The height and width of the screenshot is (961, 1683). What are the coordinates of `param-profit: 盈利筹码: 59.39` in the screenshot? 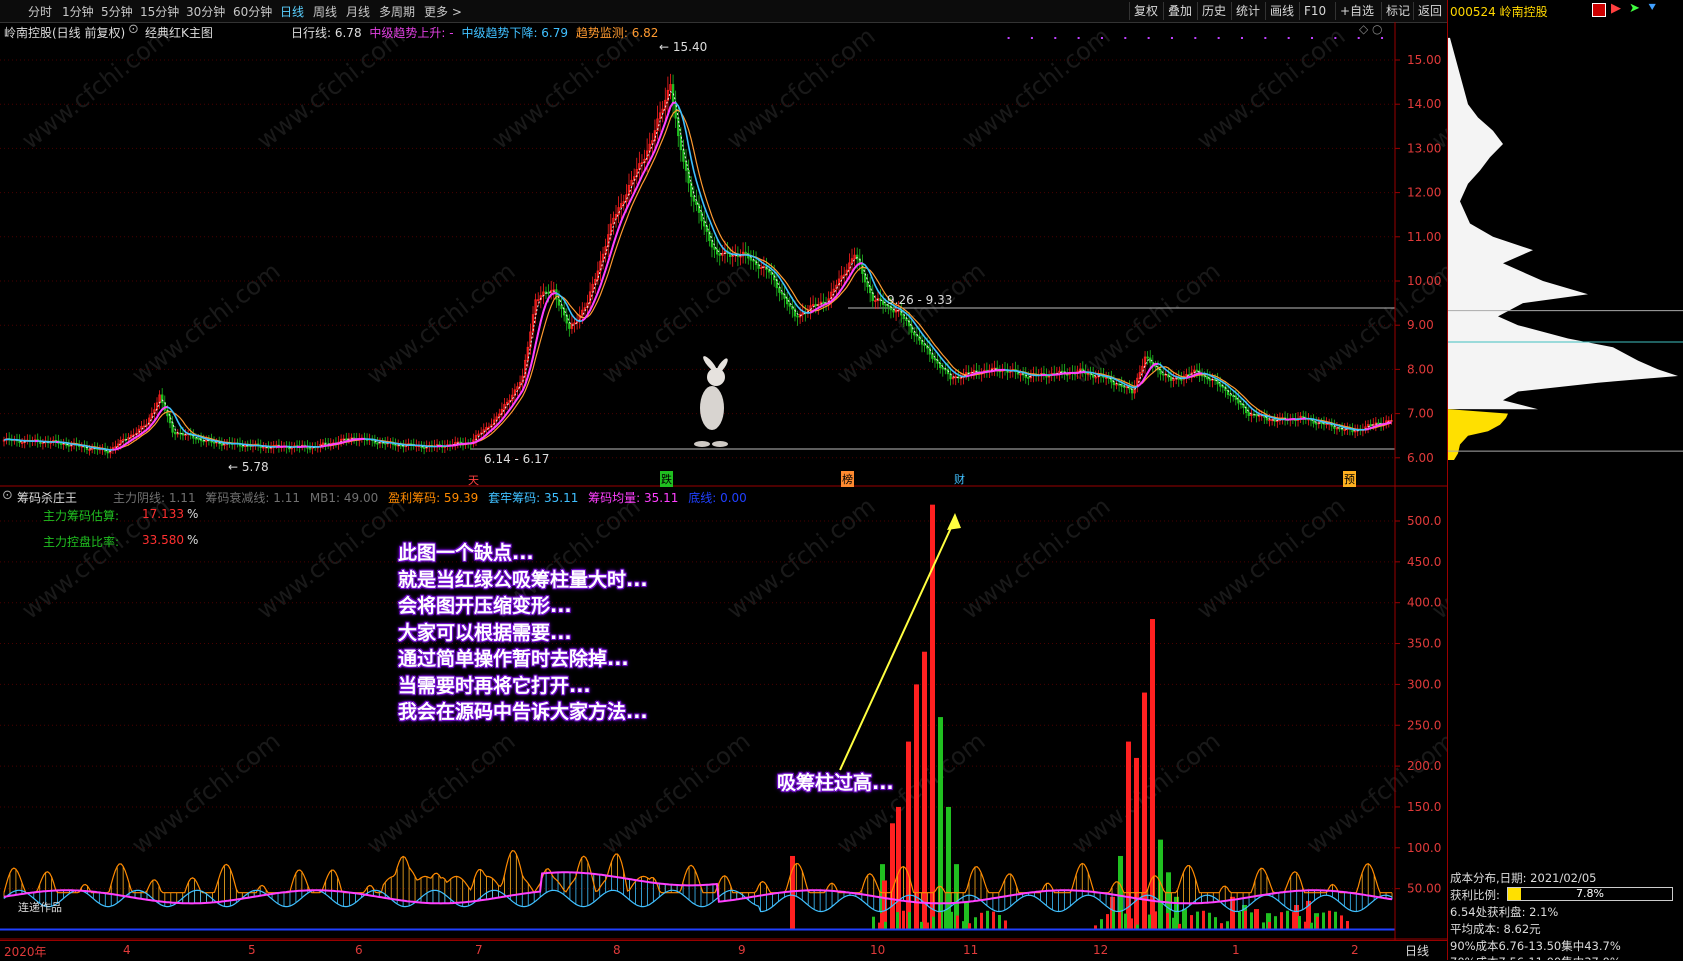 It's located at (433, 498).